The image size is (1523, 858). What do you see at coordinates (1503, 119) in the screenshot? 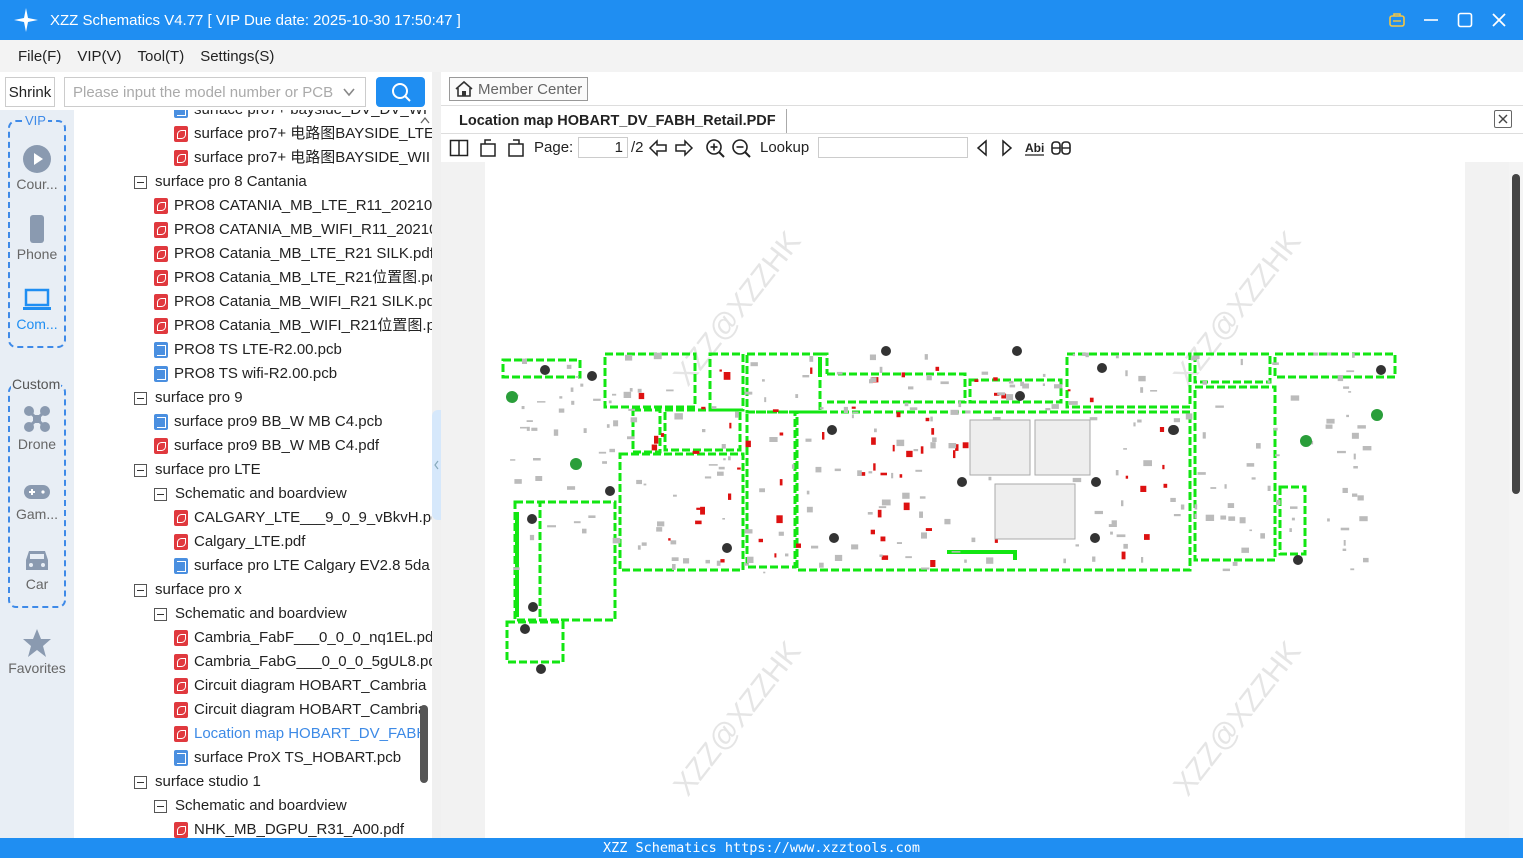
I see `close-document-icon` at bounding box center [1503, 119].